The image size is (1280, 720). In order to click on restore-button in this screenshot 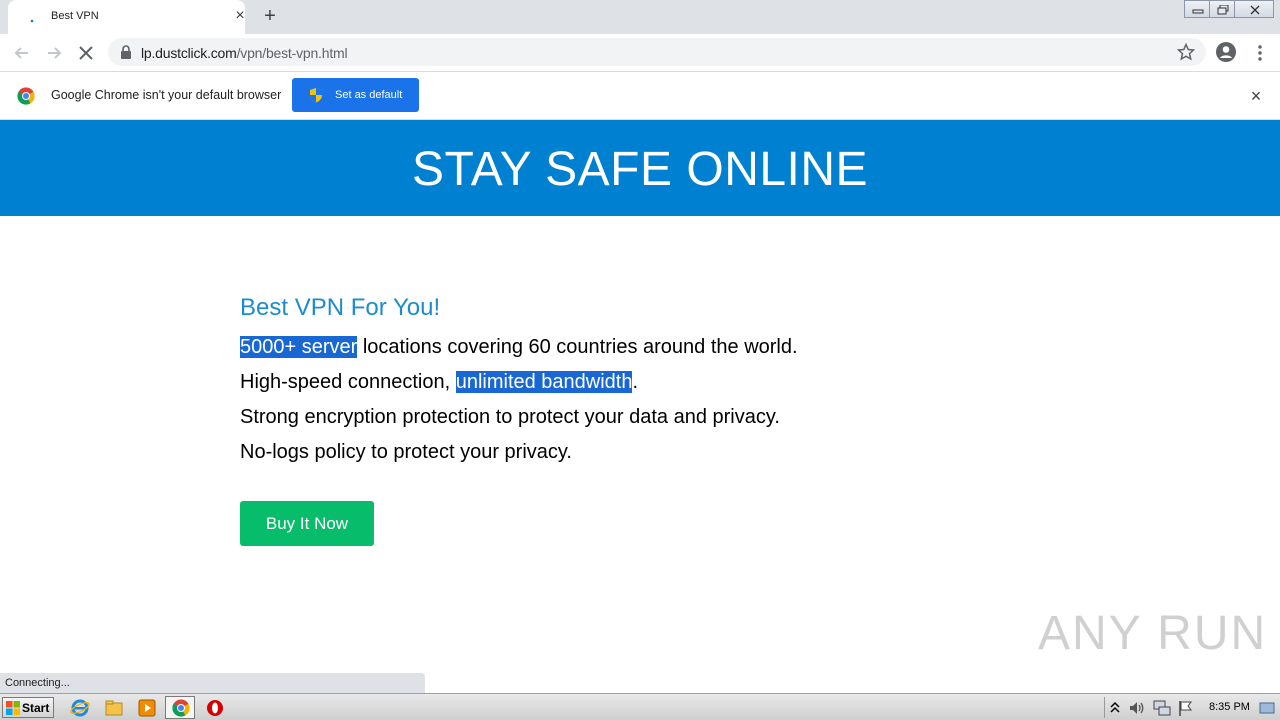, I will do `click(1222, 9)`.